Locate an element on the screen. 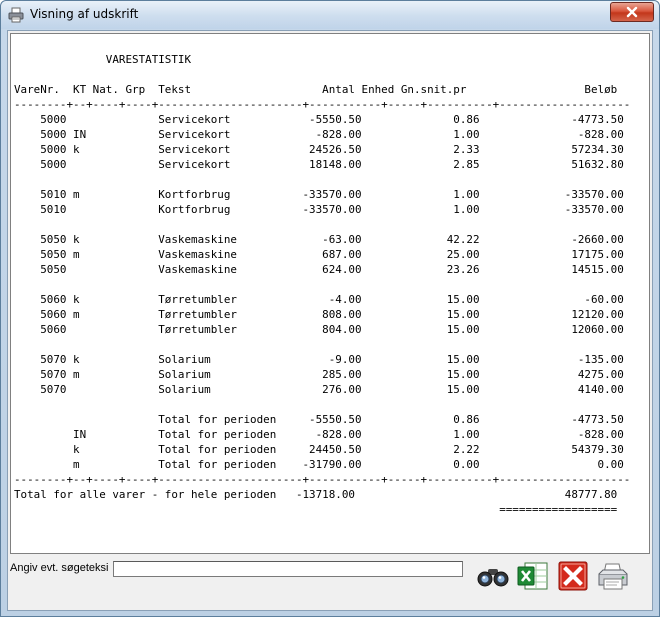 This screenshot has height=617, width=660. print-button is located at coordinates (613, 576).